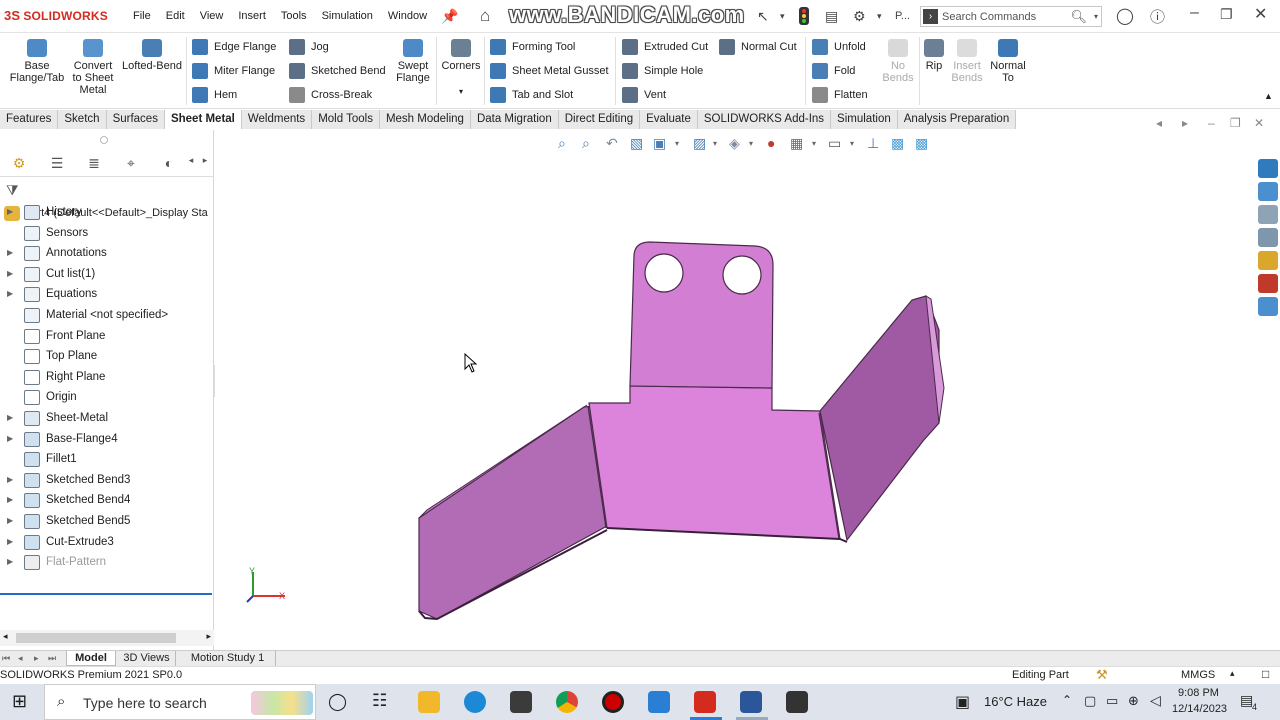  I want to click on scene-chevron-icon: ▾, so click(814, 143).